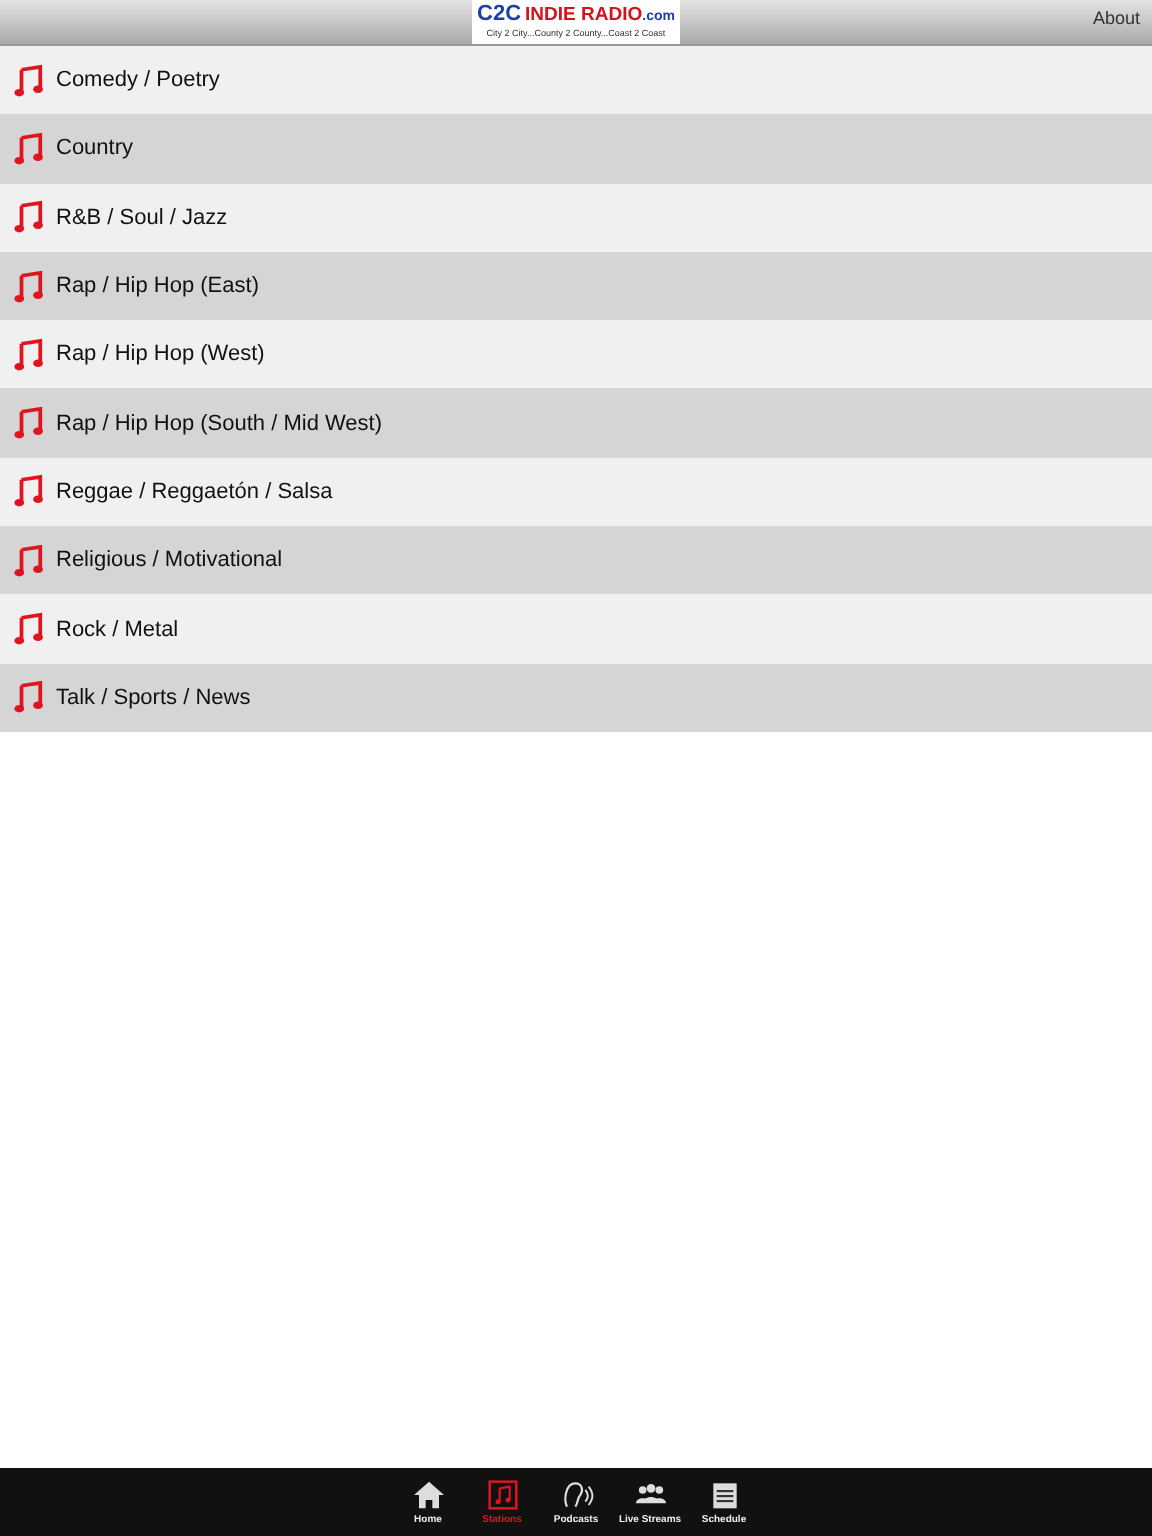 The height and width of the screenshot is (1536, 1152). I want to click on genre-item: Rap / Hip Hop (South / Mid West), so click(576, 423).